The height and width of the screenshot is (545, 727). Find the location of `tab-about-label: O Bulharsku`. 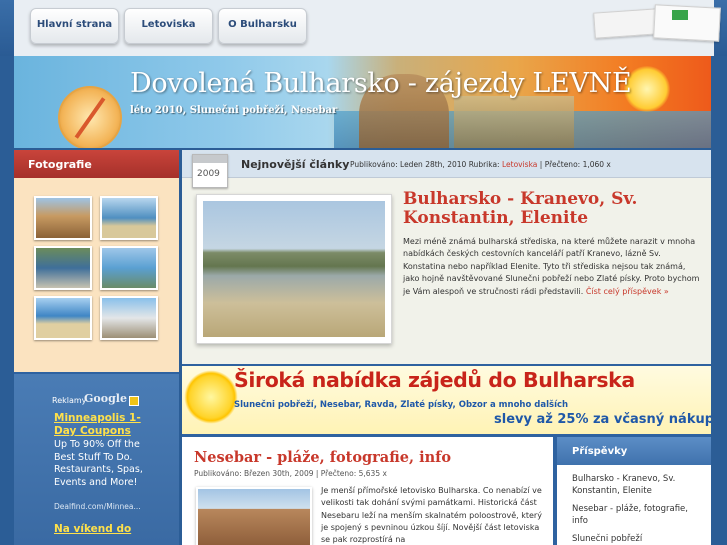

tab-about-label: O Bulharsku is located at coordinates (262, 24).